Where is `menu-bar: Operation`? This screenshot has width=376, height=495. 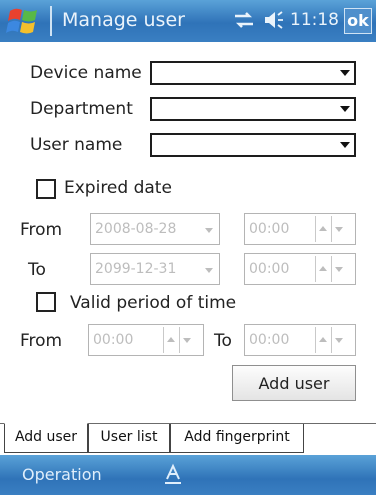
menu-bar: Operation is located at coordinates (188, 475).